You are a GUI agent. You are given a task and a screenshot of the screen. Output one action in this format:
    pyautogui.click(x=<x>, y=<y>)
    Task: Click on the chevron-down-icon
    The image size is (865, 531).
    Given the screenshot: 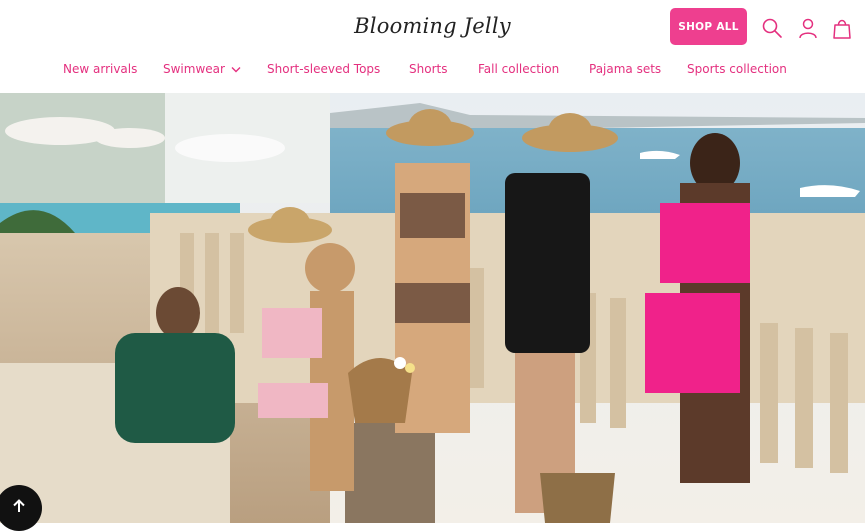 What is the action you would take?
    pyautogui.click(x=236, y=69)
    